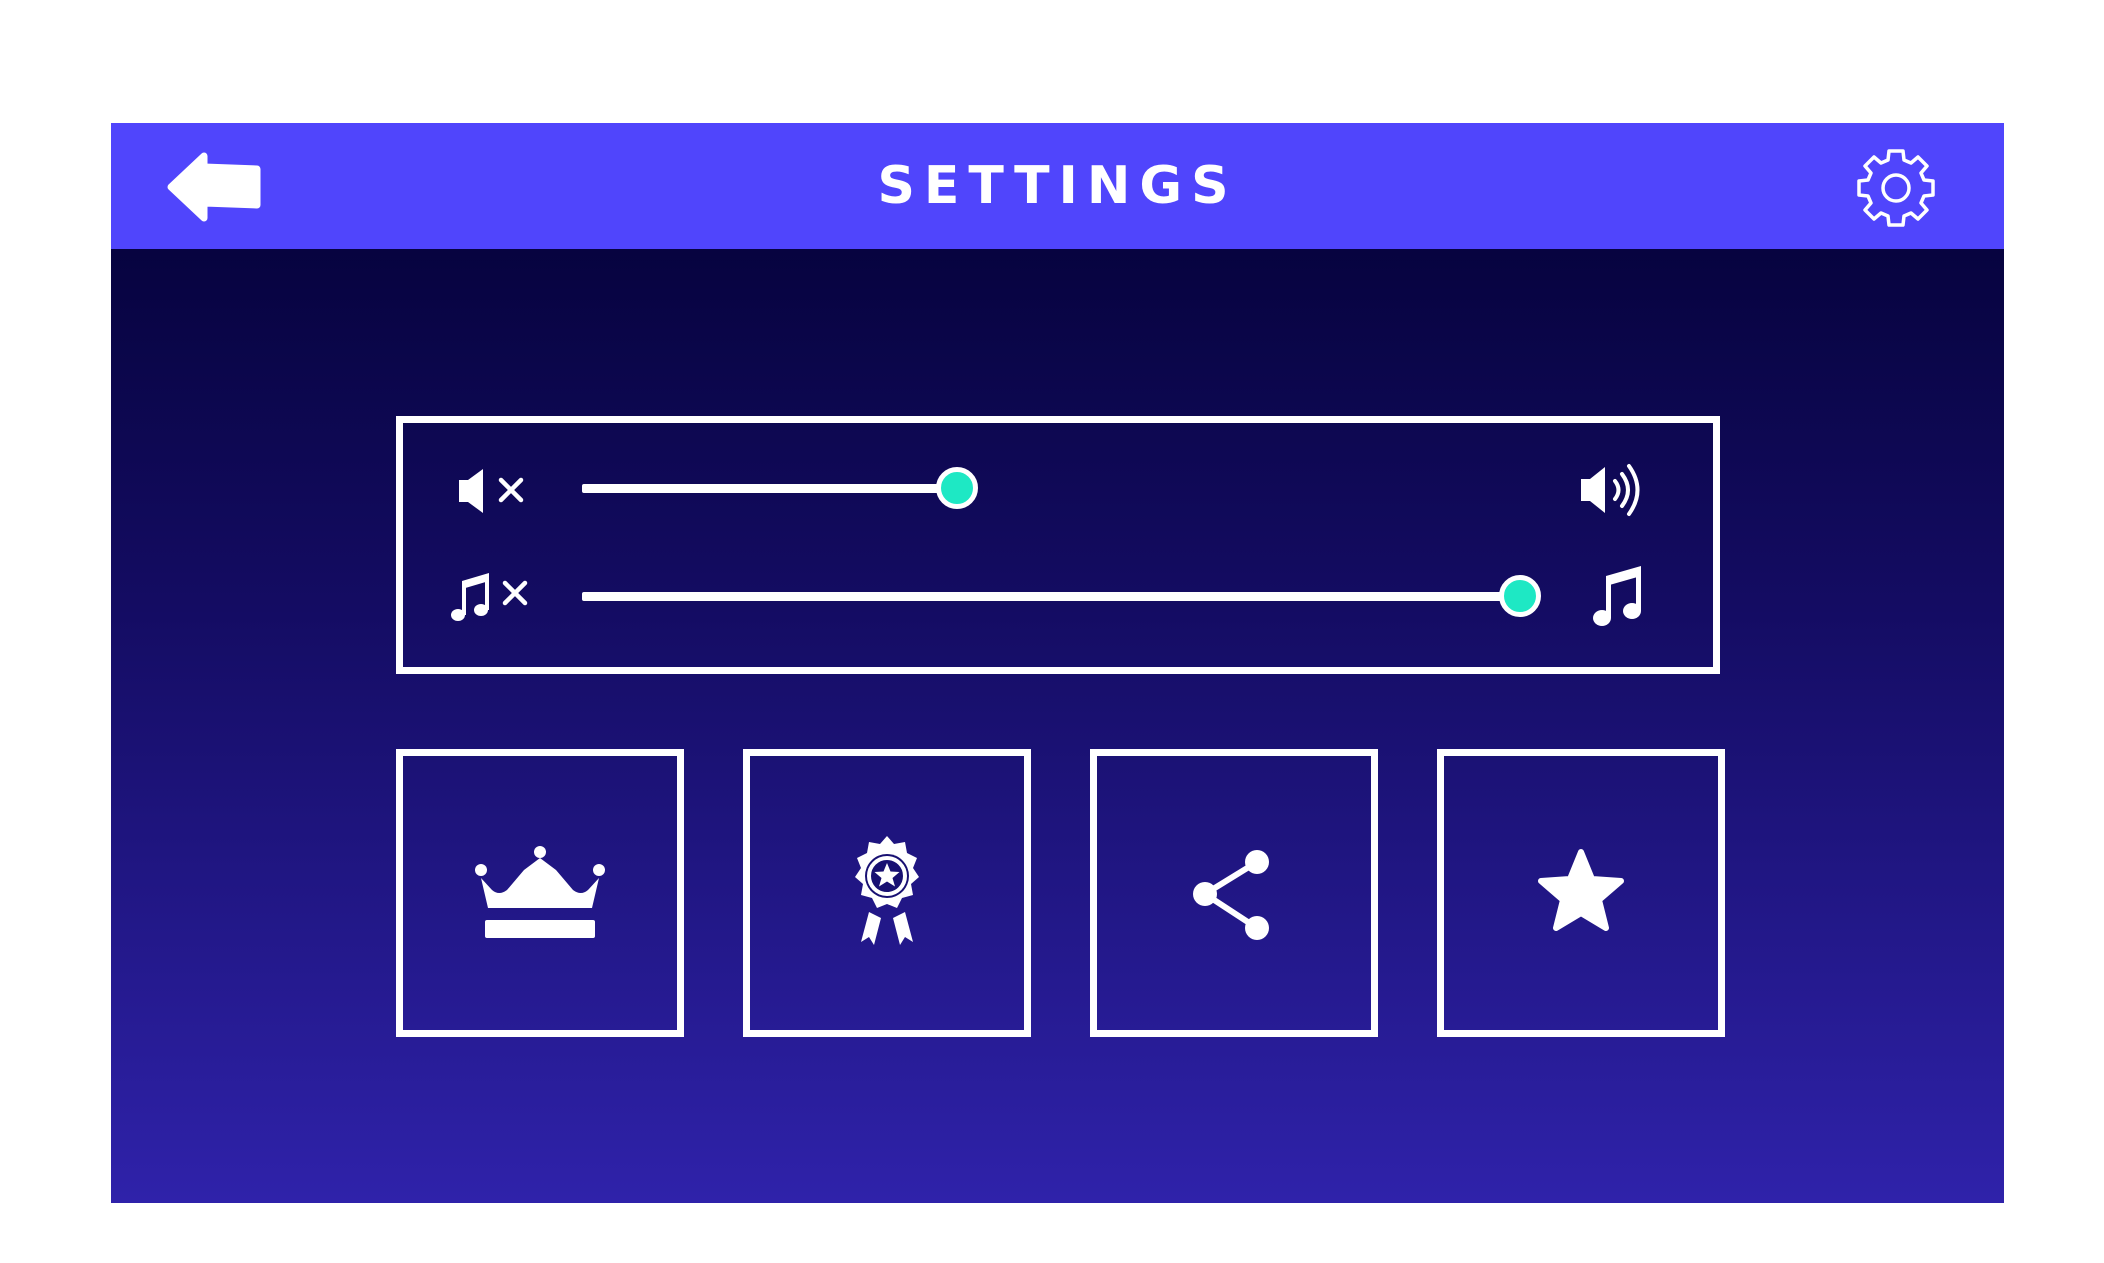 Image resolution: width=2104 pixels, height=1263 pixels. What do you see at coordinates (887, 890) in the screenshot?
I see `award-badge-icon` at bounding box center [887, 890].